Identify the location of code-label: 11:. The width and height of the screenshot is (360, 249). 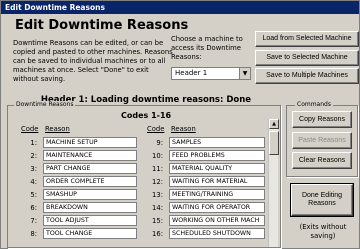
(157, 169).